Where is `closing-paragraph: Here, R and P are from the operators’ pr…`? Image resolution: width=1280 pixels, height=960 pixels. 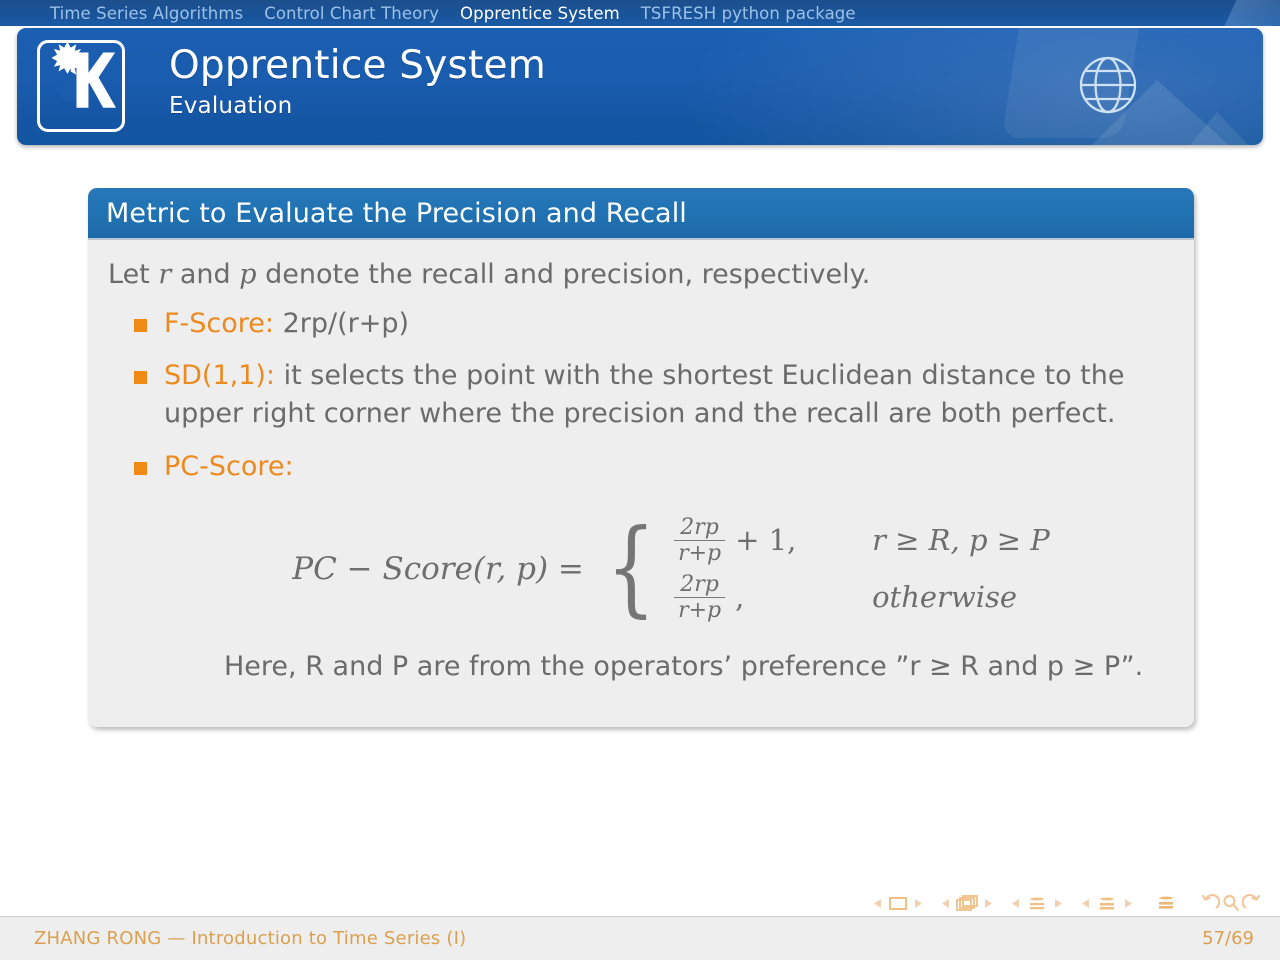
closing-paragraph: Here, R and P are from the operators’ pr… is located at coordinates (684, 667).